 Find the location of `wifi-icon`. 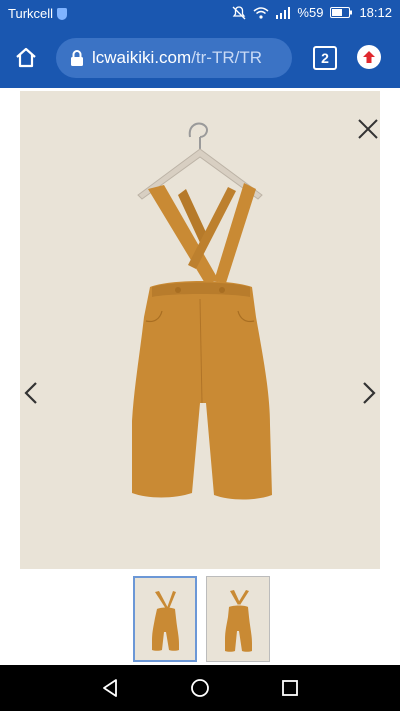

wifi-icon is located at coordinates (261, 12).